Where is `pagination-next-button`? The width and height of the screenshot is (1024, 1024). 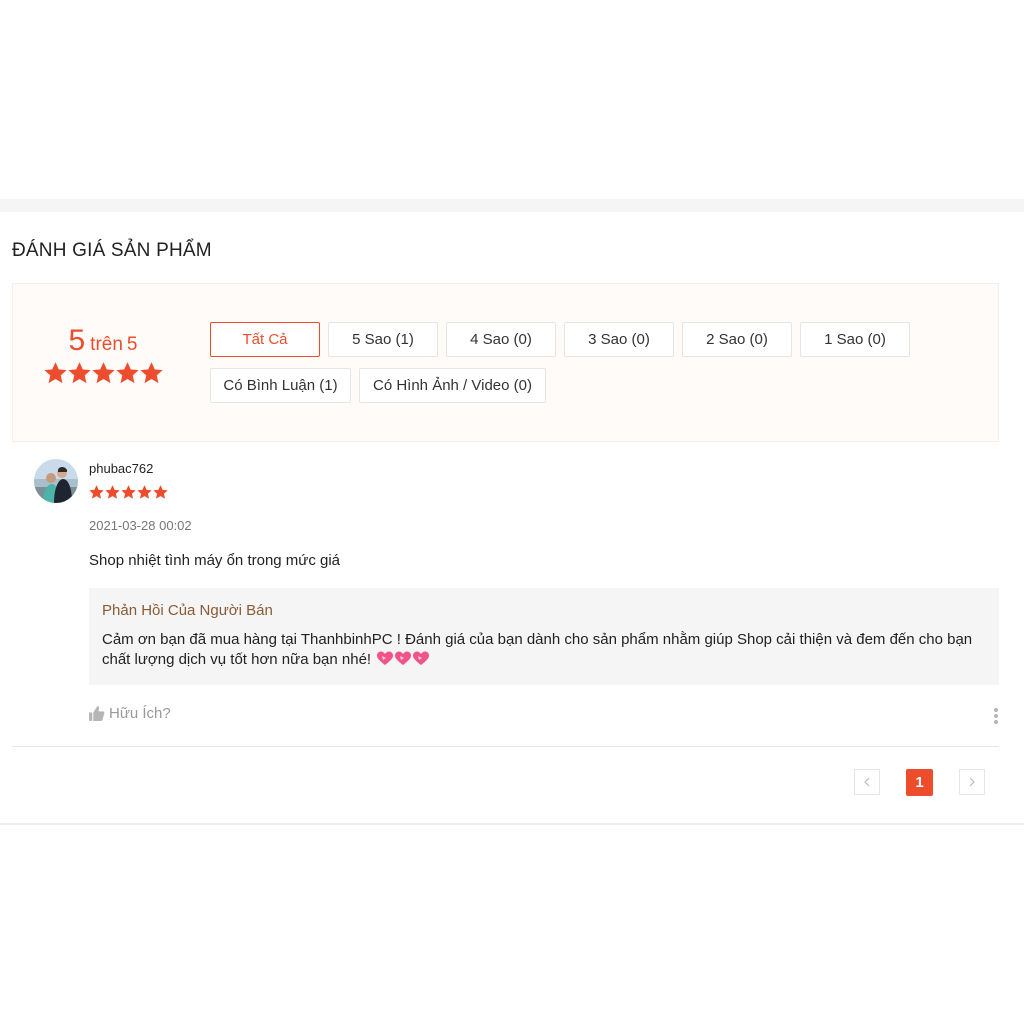
pagination-next-button is located at coordinates (972, 782).